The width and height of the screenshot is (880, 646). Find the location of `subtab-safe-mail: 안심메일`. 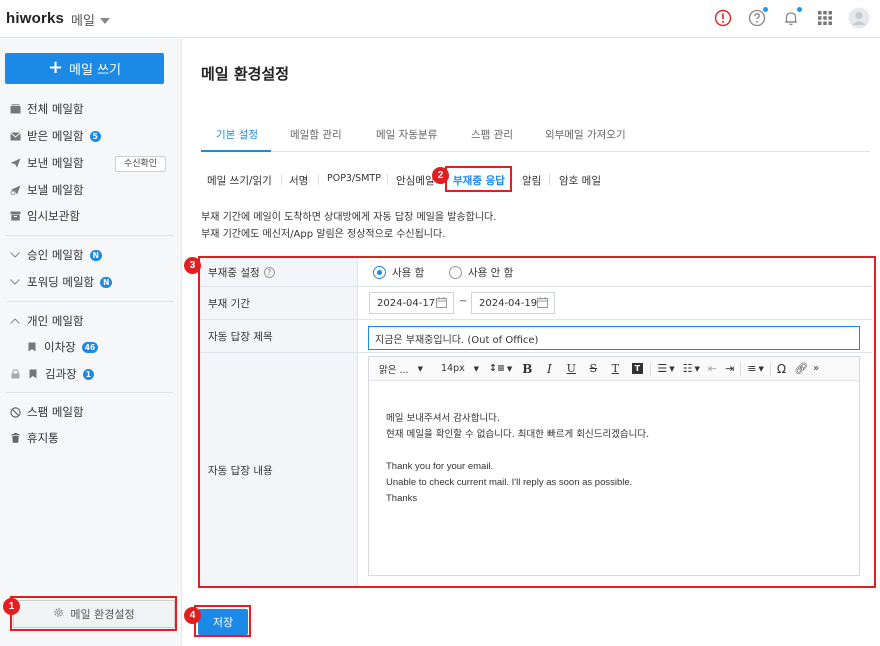

subtab-safe-mail: 안심메일 is located at coordinates (415, 180).